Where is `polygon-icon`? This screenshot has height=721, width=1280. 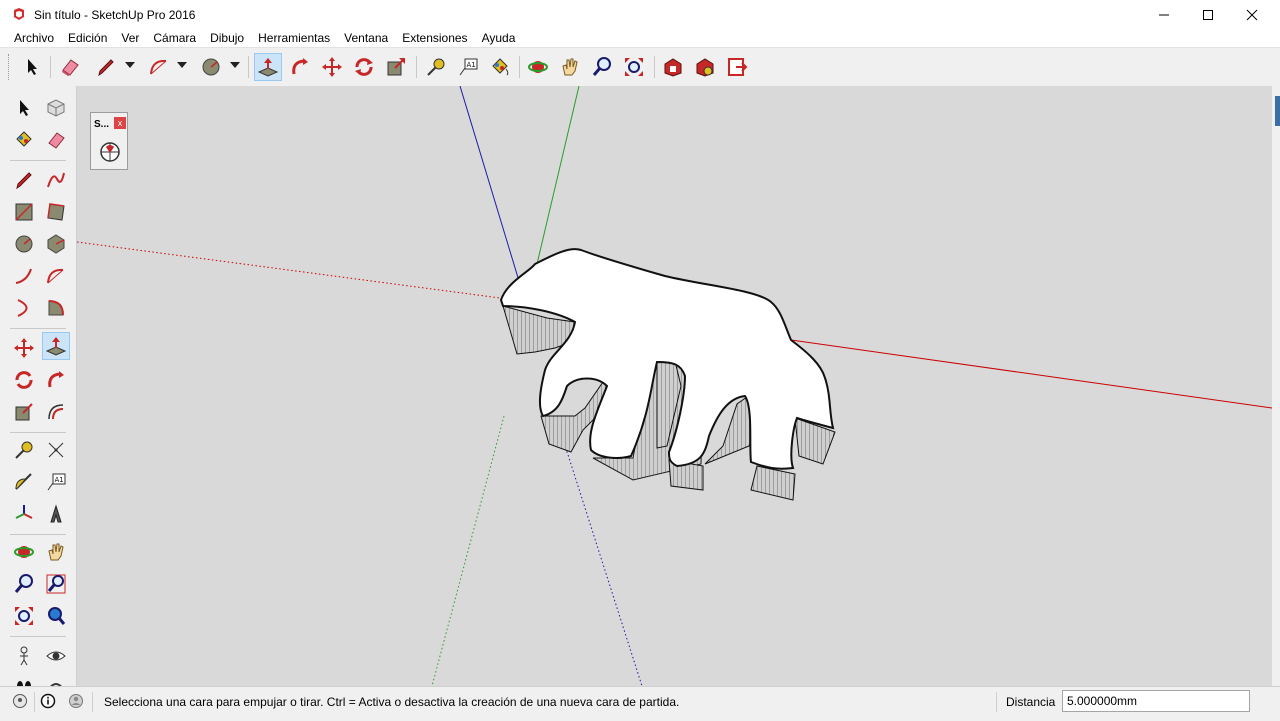 polygon-icon is located at coordinates (56, 244).